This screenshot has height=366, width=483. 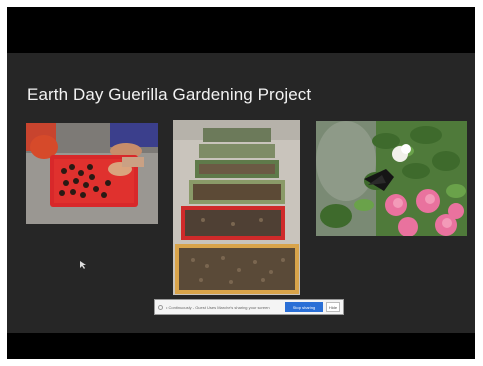 What do you see at coordinates (92, 173) in the screenshot?
I see `seed-balls-tray-photo` at bounding box center [92, 173].